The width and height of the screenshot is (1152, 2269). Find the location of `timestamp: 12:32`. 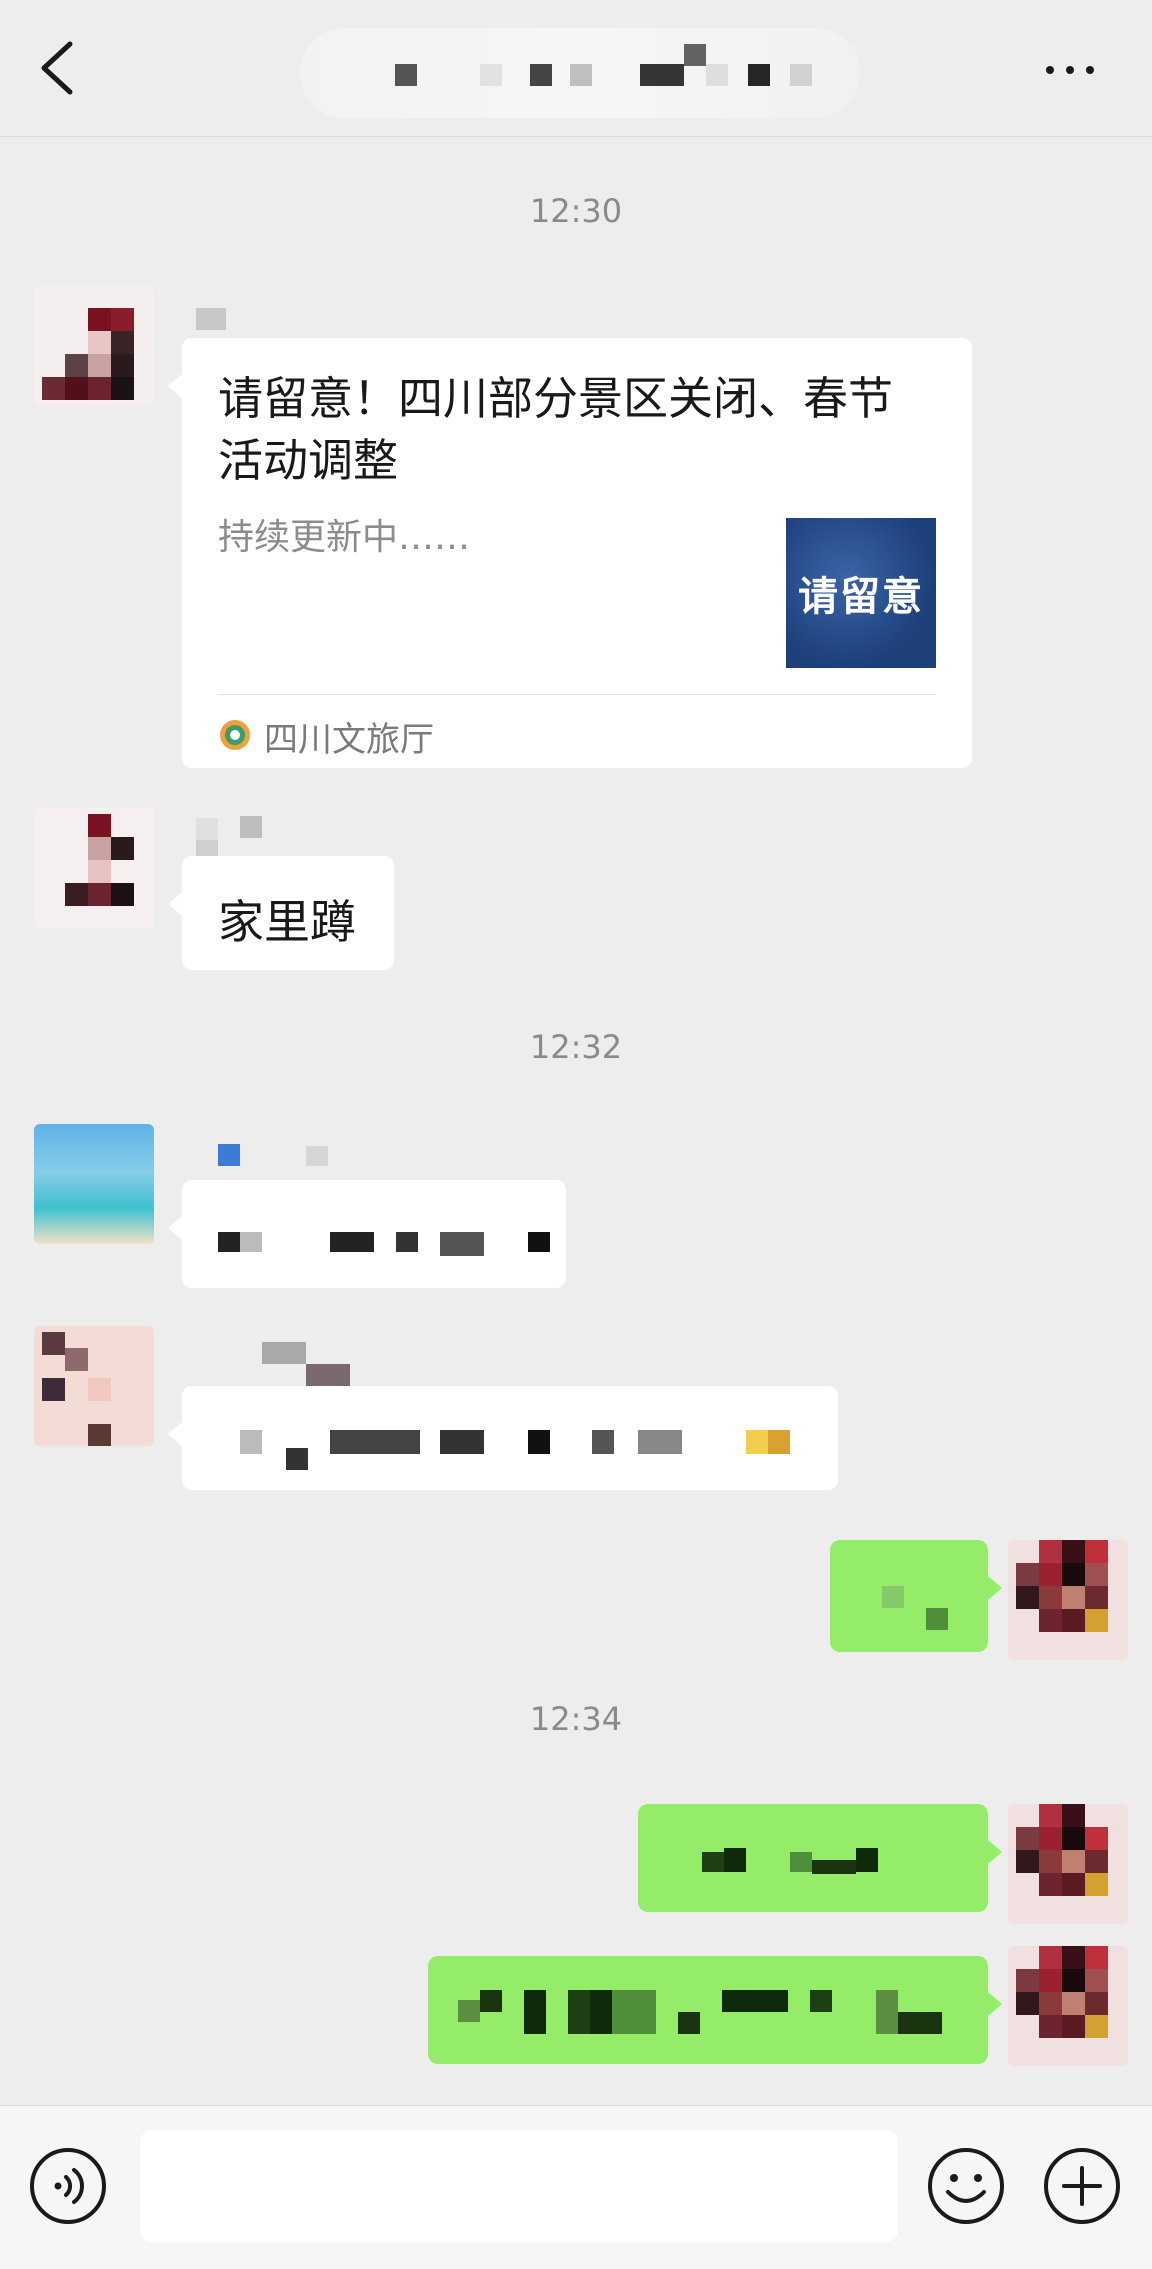

timestamp: 12:32 is located at coordinates (576, 1047).